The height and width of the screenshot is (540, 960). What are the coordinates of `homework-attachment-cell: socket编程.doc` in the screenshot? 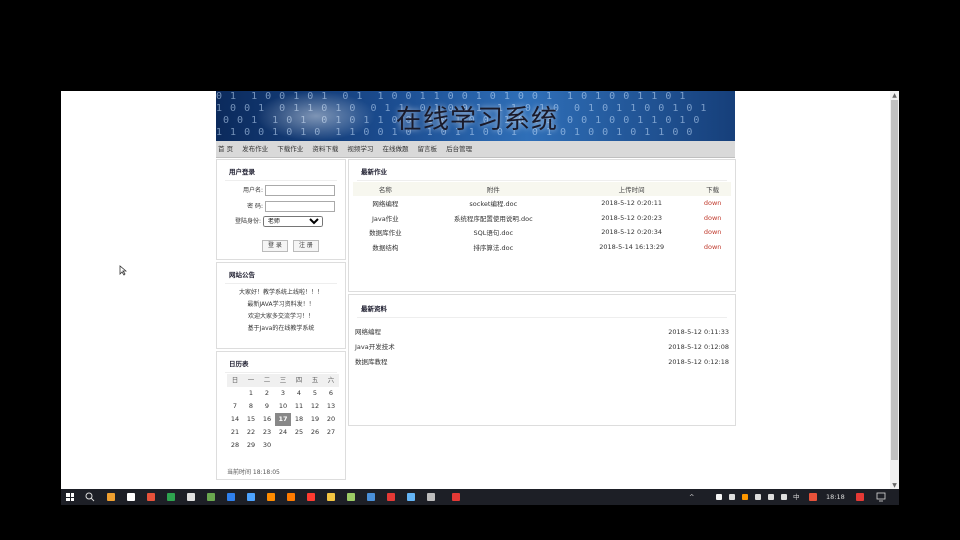 It's located at (493, 203).